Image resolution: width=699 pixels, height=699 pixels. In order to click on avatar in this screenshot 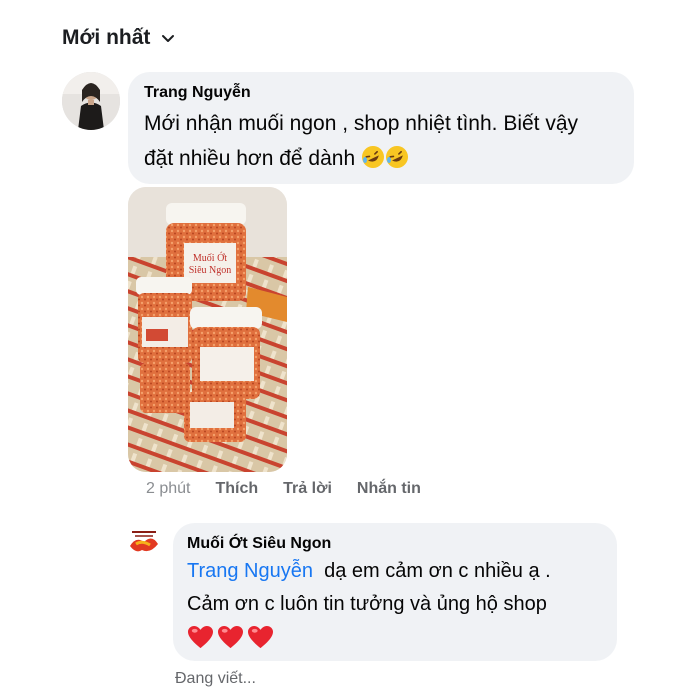, I will do `click(91, 101)`.